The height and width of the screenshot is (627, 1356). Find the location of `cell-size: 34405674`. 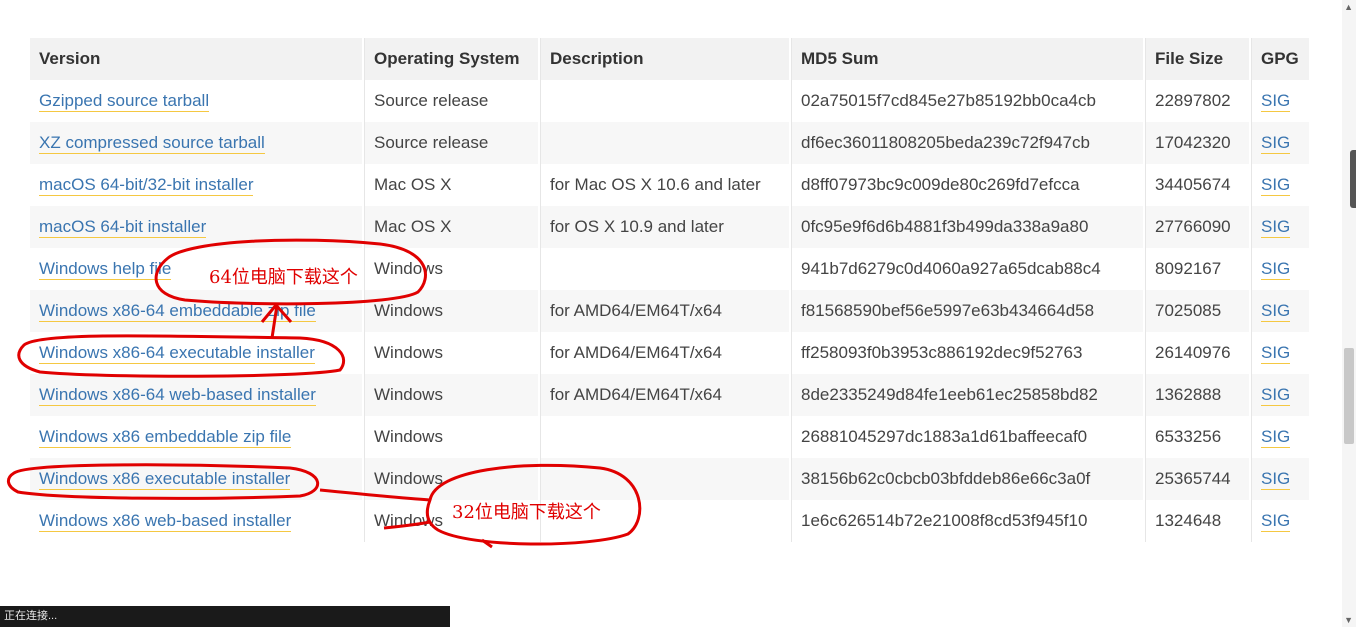

cell-size: 34405674 is located at coordinates (1198, 185).